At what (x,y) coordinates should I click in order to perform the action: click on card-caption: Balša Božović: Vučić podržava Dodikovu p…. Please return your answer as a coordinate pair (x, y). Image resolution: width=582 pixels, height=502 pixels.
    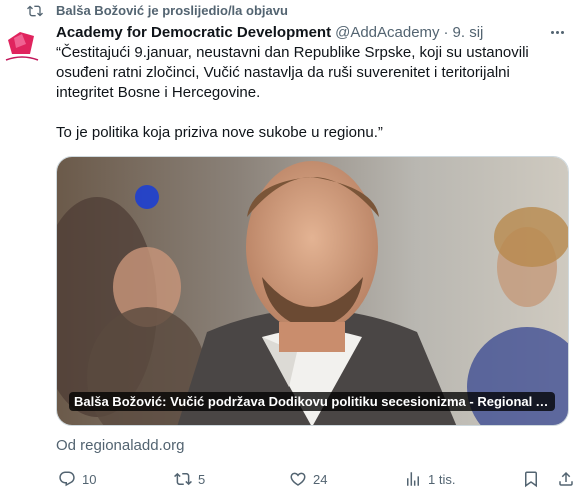
    Looking at the image, I should click on (312, 401).